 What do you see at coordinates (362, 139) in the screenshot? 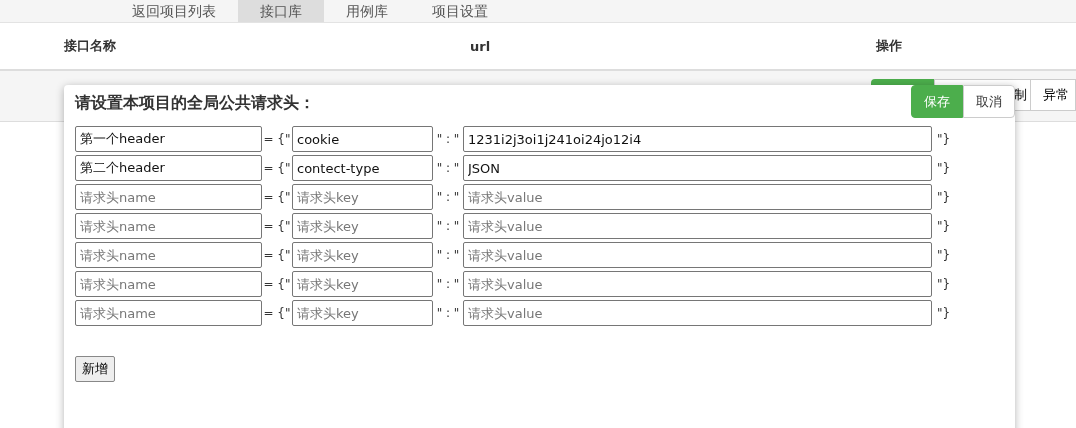
I see `header-key-field: cookie` at bounding box center [362, 139].